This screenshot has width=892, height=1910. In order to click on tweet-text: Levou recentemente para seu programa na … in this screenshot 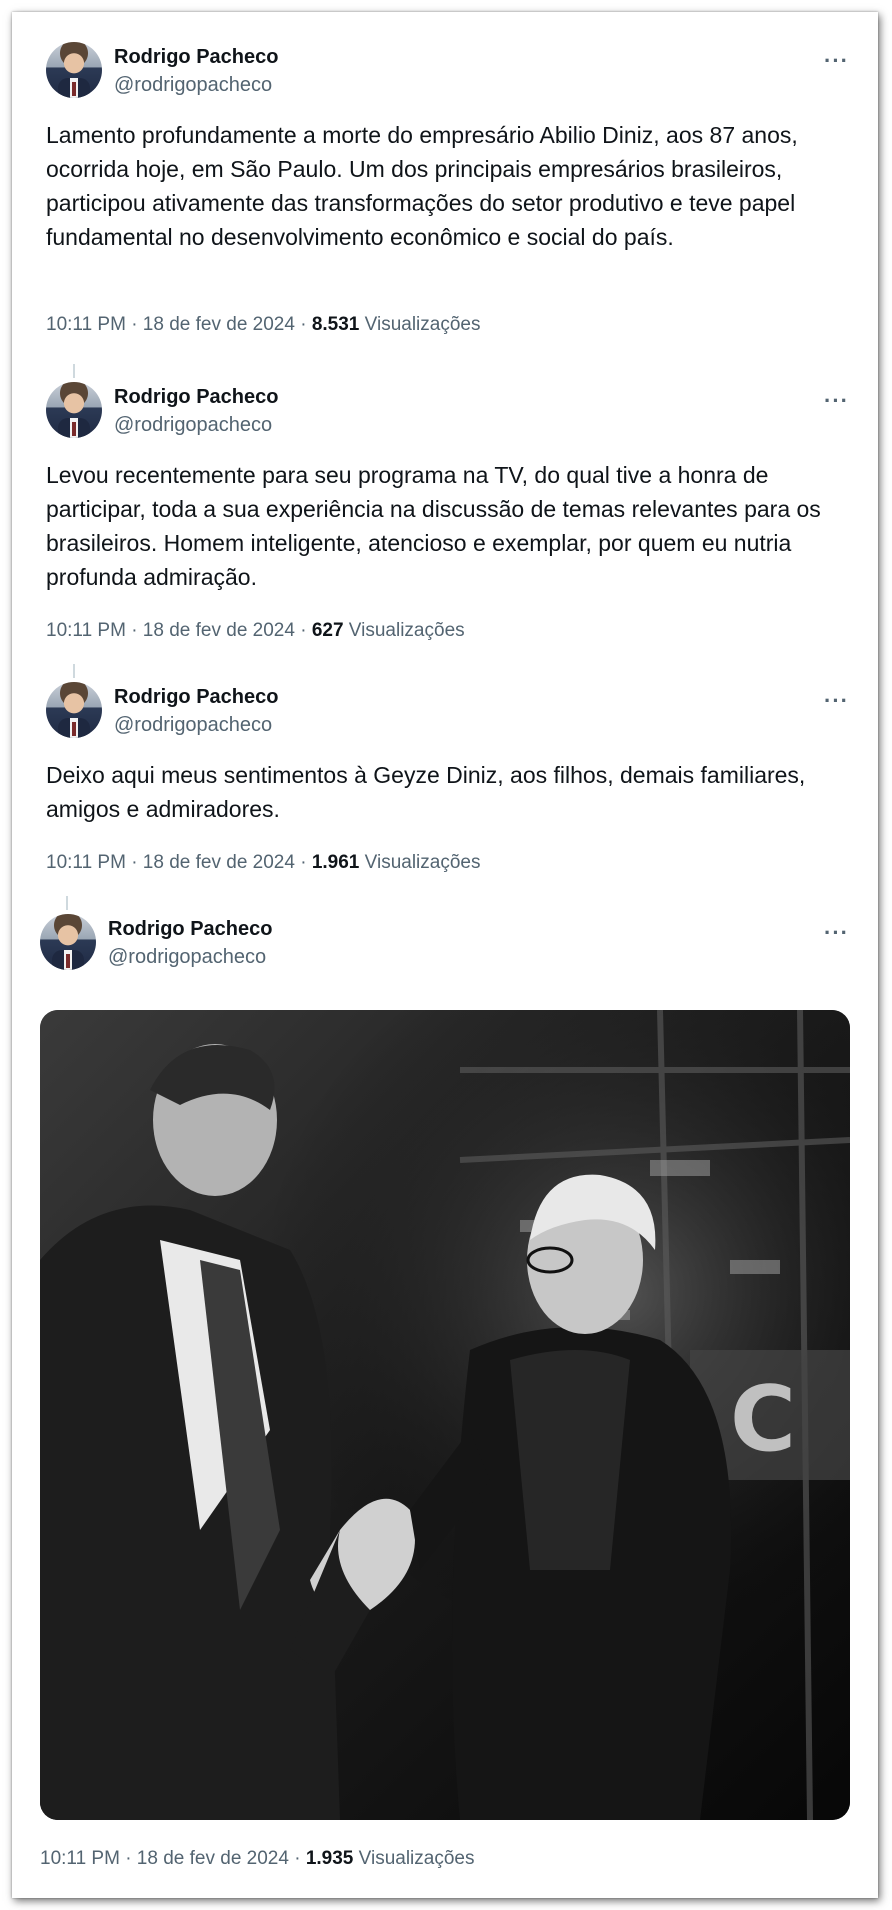, I will do `click(433, 526)`.